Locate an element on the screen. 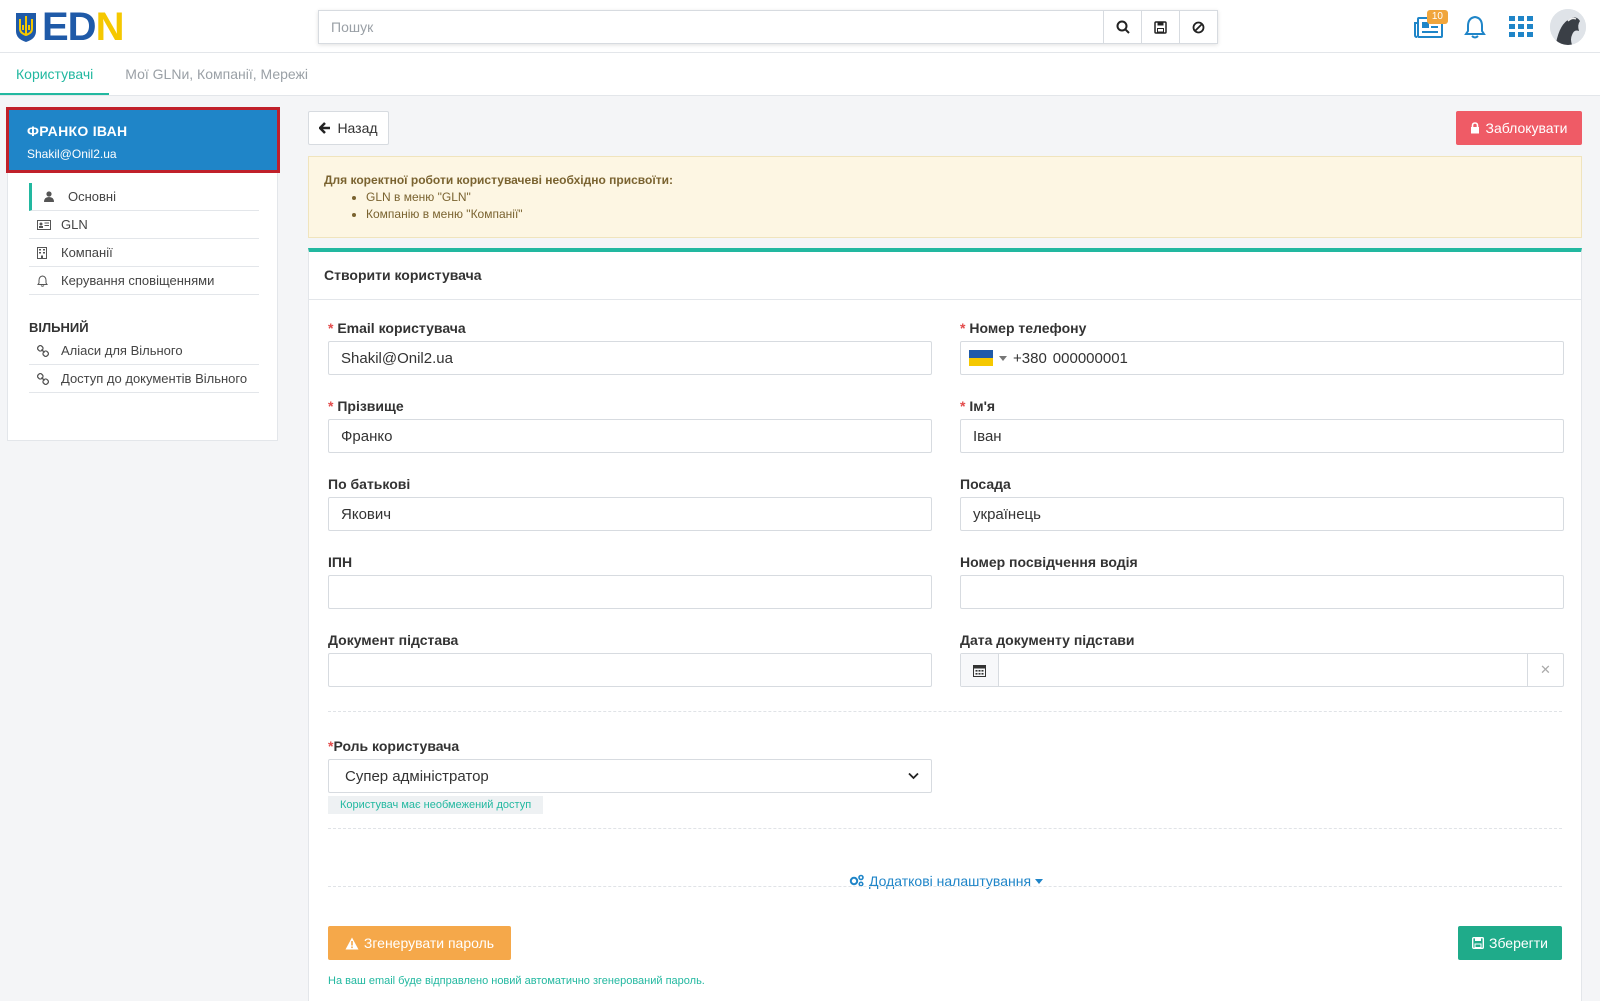 The width and height of the screenshot is (1600, 1001). id-card-icon is located at coordinates (46, 224).